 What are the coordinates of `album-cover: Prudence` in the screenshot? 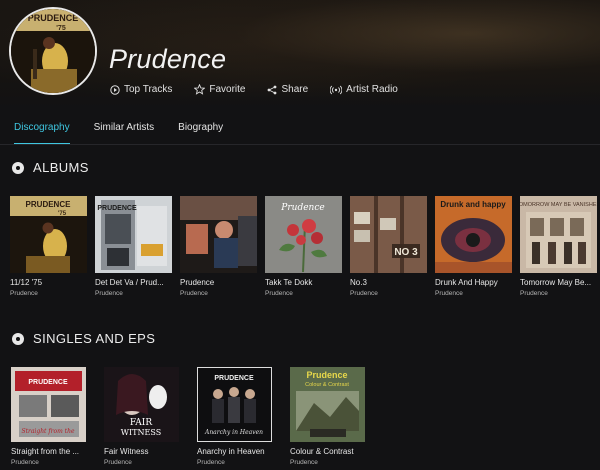 It's located at (303, 234).